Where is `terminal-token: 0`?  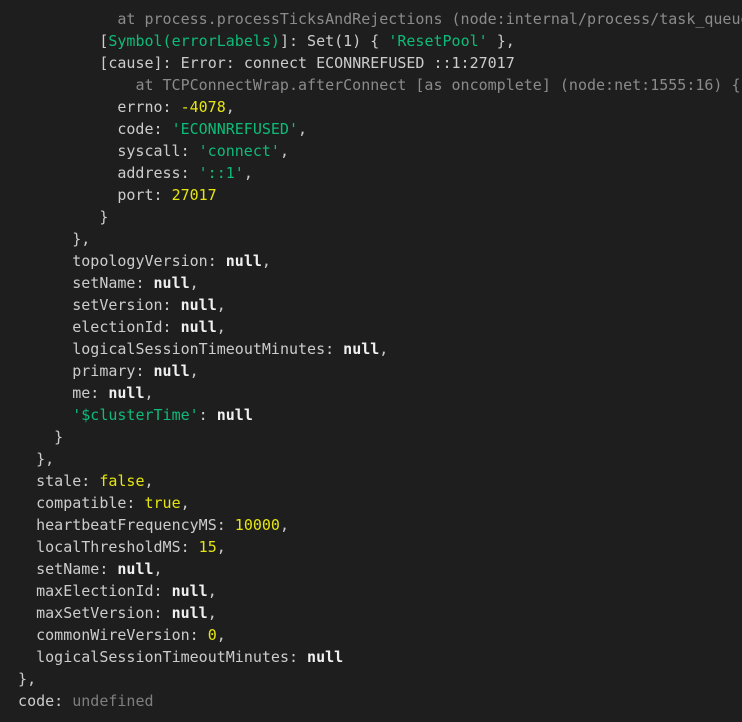
terminal-token: 0 is located at coordinates (212, 635).